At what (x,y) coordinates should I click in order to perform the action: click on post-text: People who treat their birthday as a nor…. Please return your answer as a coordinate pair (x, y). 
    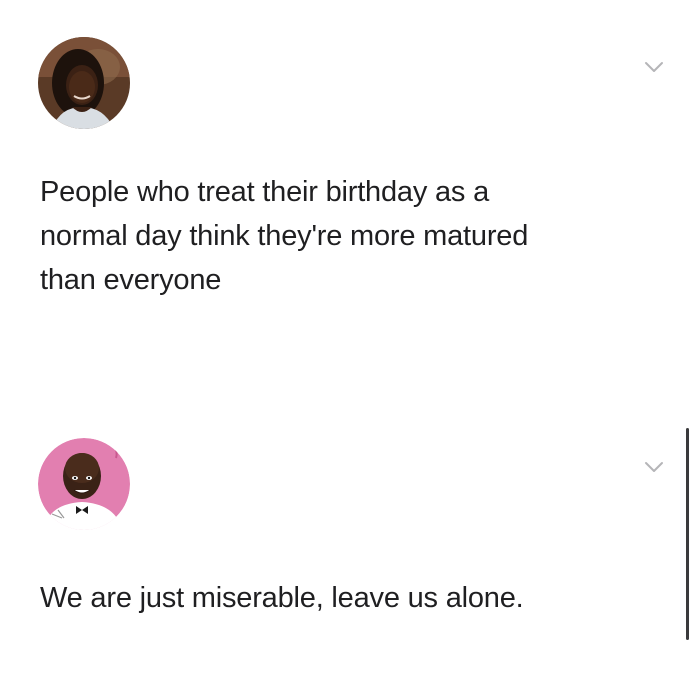
    Looking at the image, I should click on (284, 236).